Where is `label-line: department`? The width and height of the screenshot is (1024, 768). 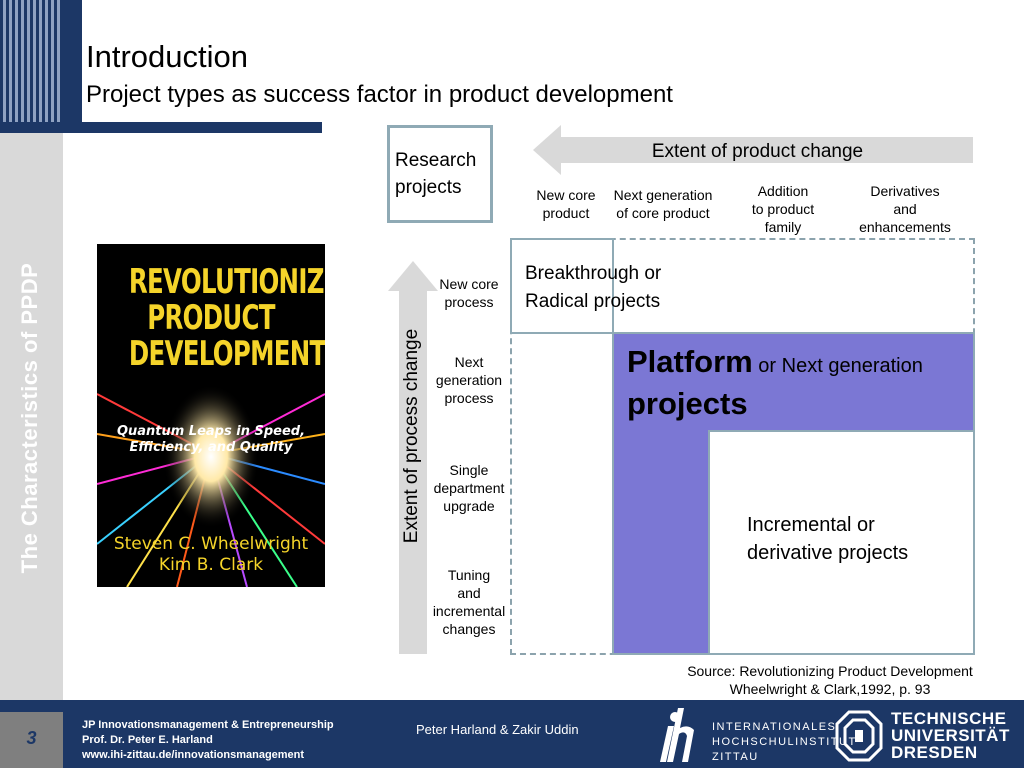 label-line: department is located at coordinates (469, 488).